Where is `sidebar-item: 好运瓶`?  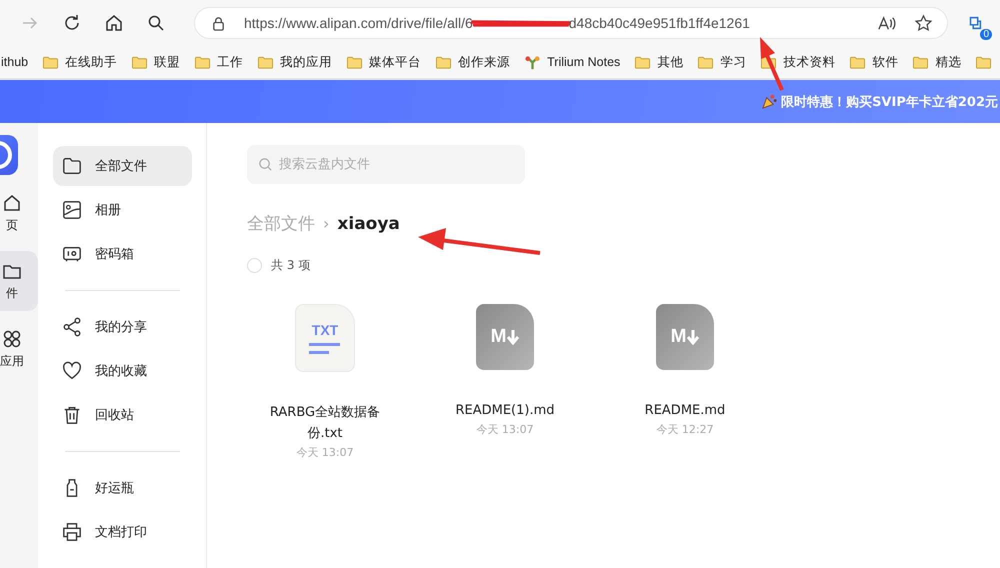
sidebar-item: 好运瓶 is located at coordinates (122, 488).